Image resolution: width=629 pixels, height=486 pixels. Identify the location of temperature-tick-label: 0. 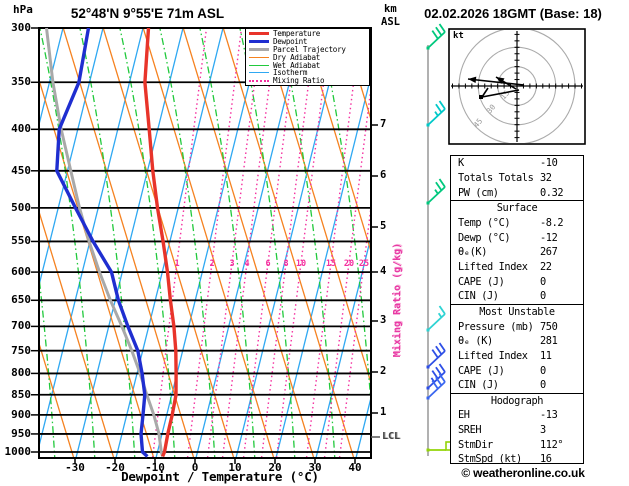
(195, 467).